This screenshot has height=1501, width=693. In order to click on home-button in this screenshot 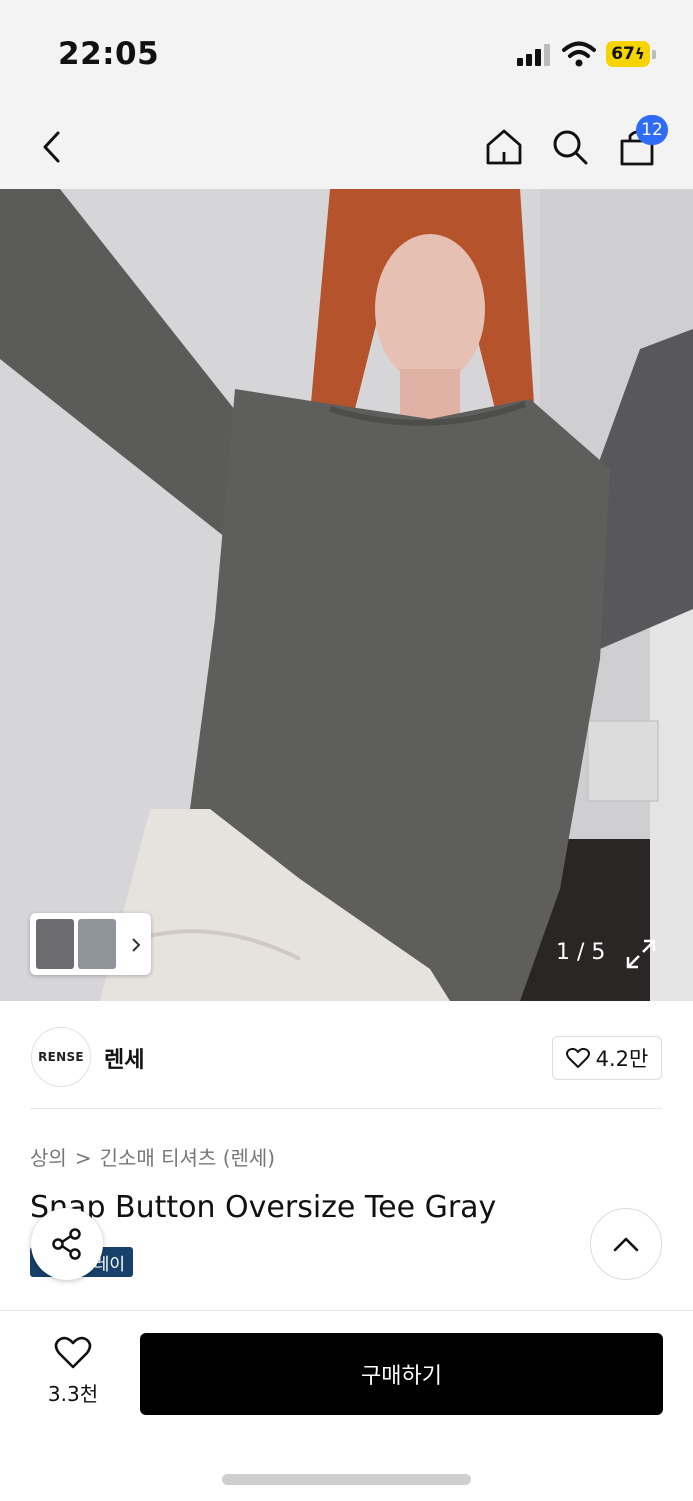, I will do `click(504, 147)`.